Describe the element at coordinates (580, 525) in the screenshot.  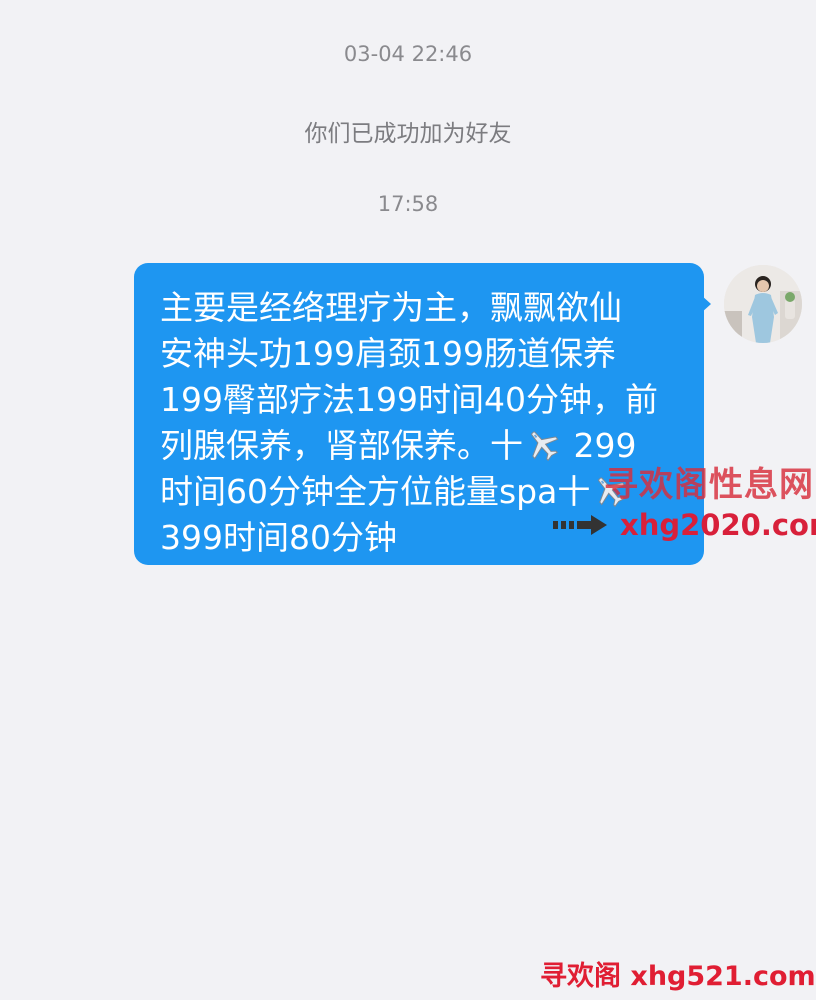
I see `arrow-right-icon` at that location.